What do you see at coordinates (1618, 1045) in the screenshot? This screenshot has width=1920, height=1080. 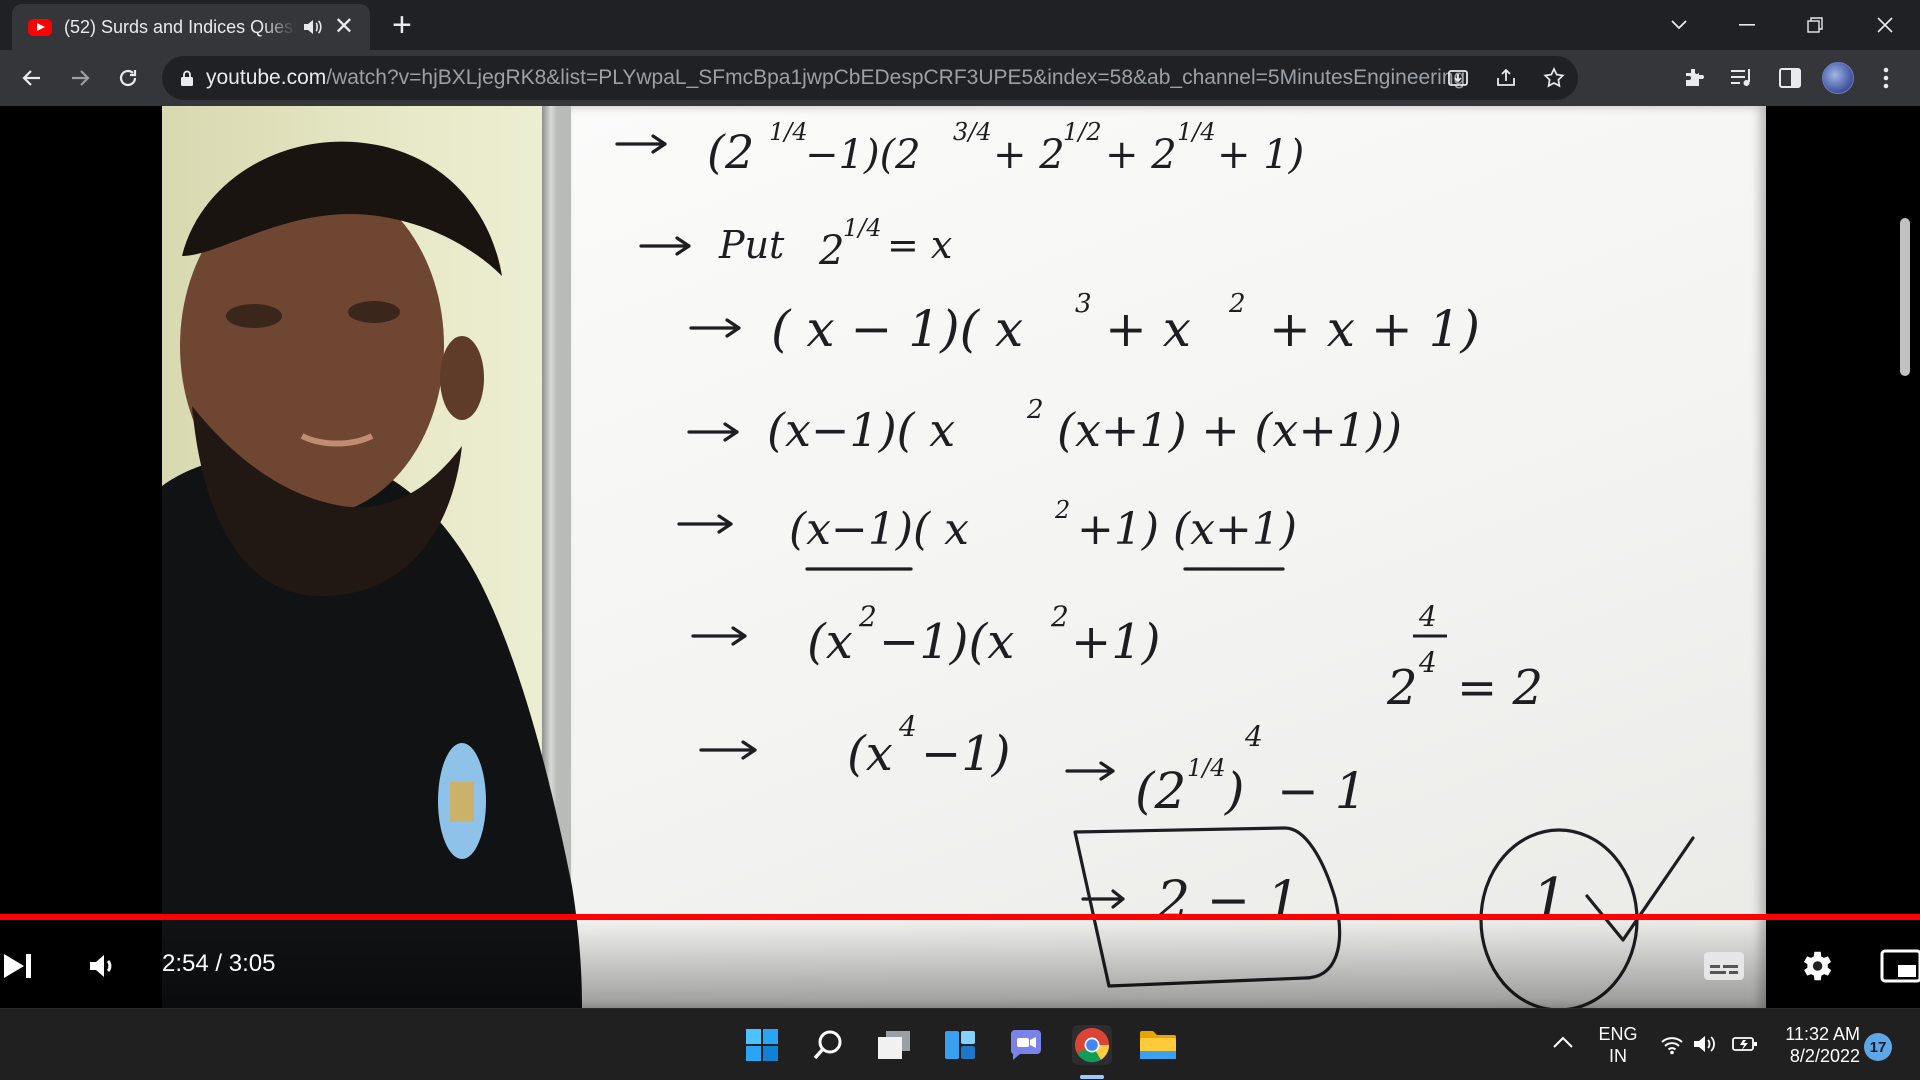 I see `input-language: ENG IN` at bounding box center [1618, 1045].